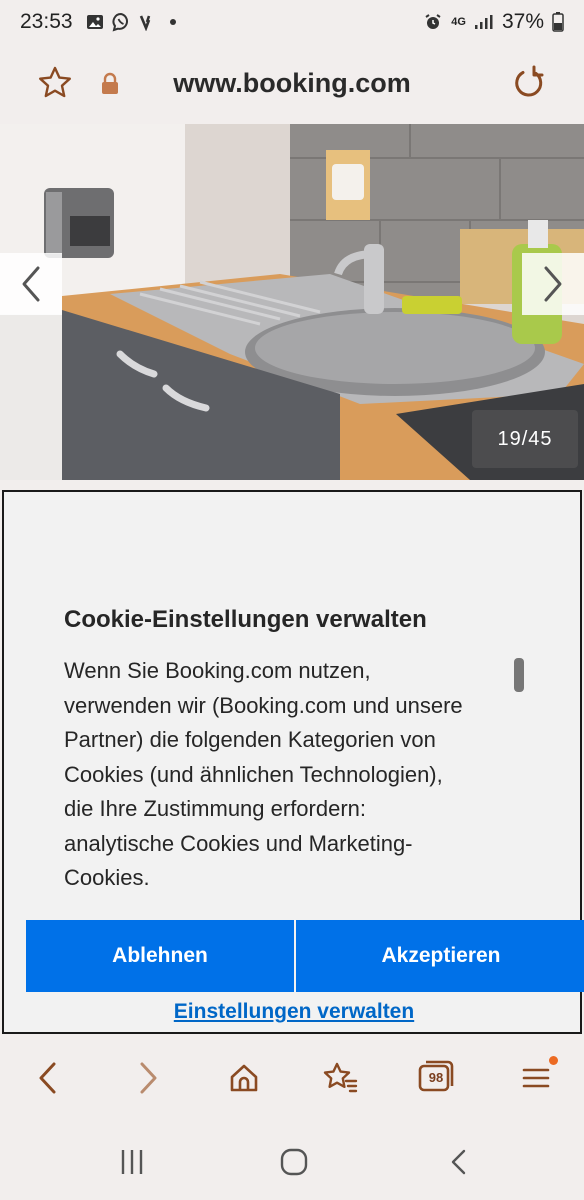 The image size is (584, 1200). Describe the element at coordinates (253, 774) in the screenshot. I see `cookie-body-line: Cookies (und ähnlichen Technologien),` at that location.